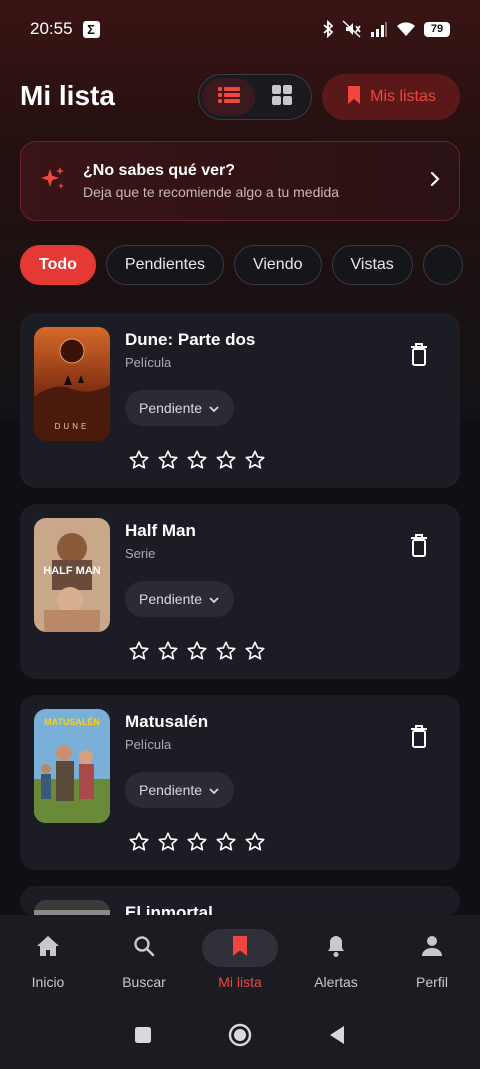  What do you see at coordinates (143, 1037) in the screenshot?
I see `recents-button-icon` at bounding box center [143, 1037].